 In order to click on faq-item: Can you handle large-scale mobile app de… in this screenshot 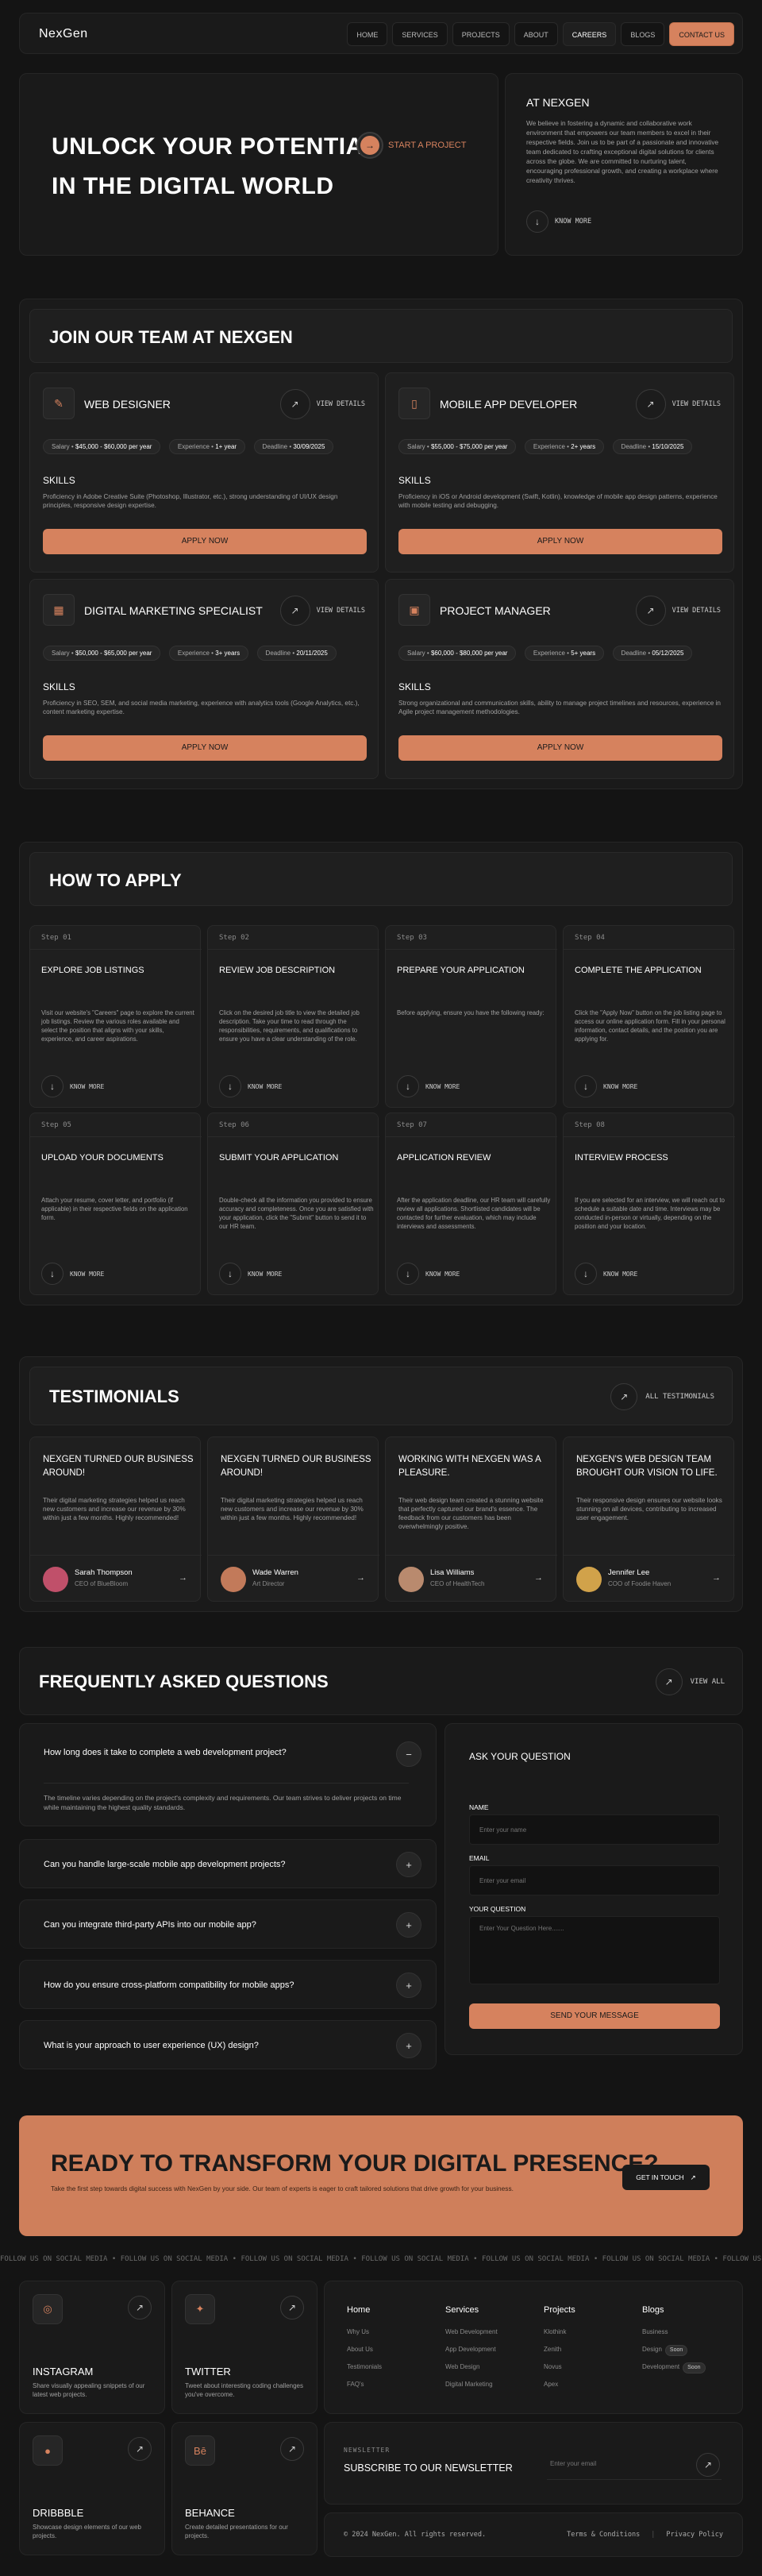, I will do `click(228, 1863)`.